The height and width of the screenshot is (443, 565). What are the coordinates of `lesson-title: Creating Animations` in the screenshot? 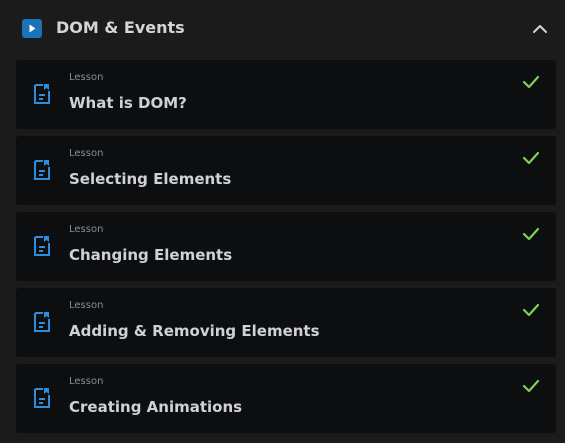 It's located at (156, 407).